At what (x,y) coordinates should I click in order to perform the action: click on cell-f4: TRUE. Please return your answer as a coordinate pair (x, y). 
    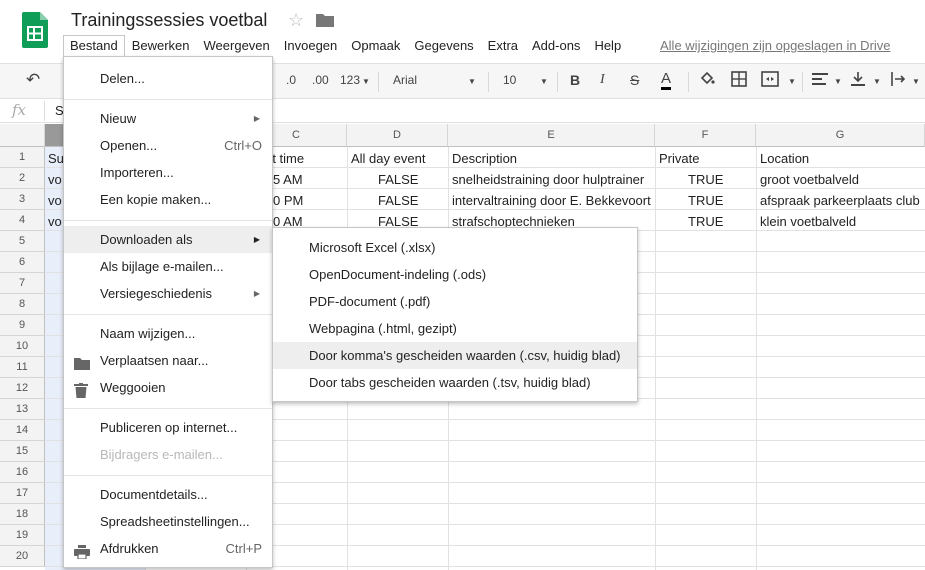
    Looking at the image, I should click on (721, 221).